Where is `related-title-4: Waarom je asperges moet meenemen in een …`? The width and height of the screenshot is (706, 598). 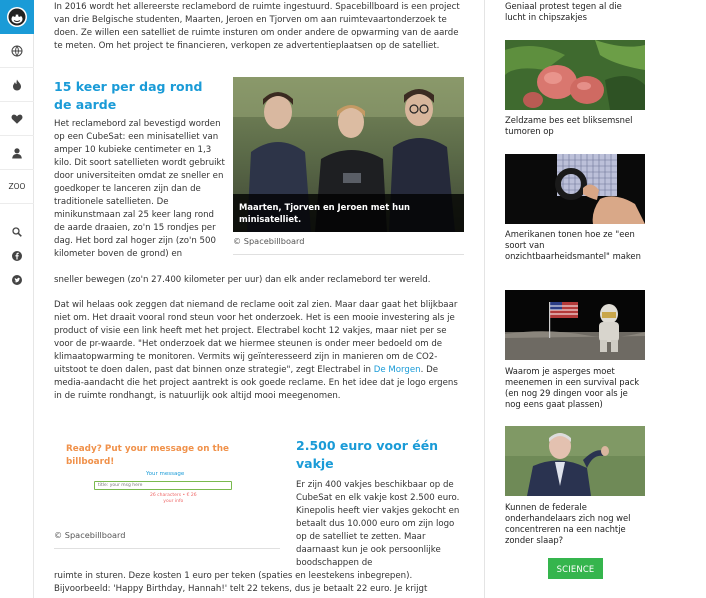 related-title-4: Waarom je asperges moet meenemen in een … is located at coordinates (575, 388).